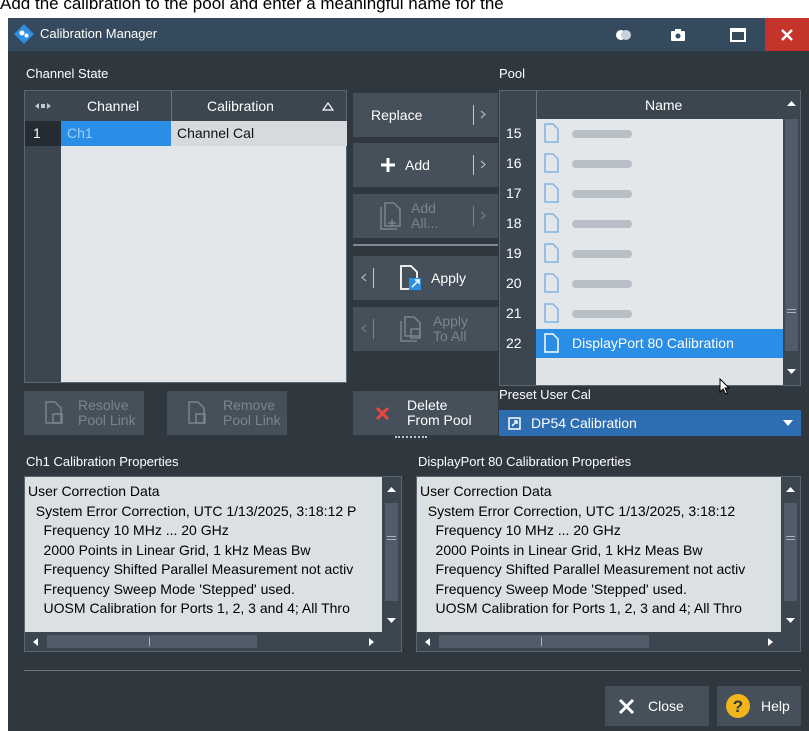  What do you see at coordinates (451, 321) in the screenshot?
I see `apply-all-label-line1: Apply` at bounding box center [451, 321].